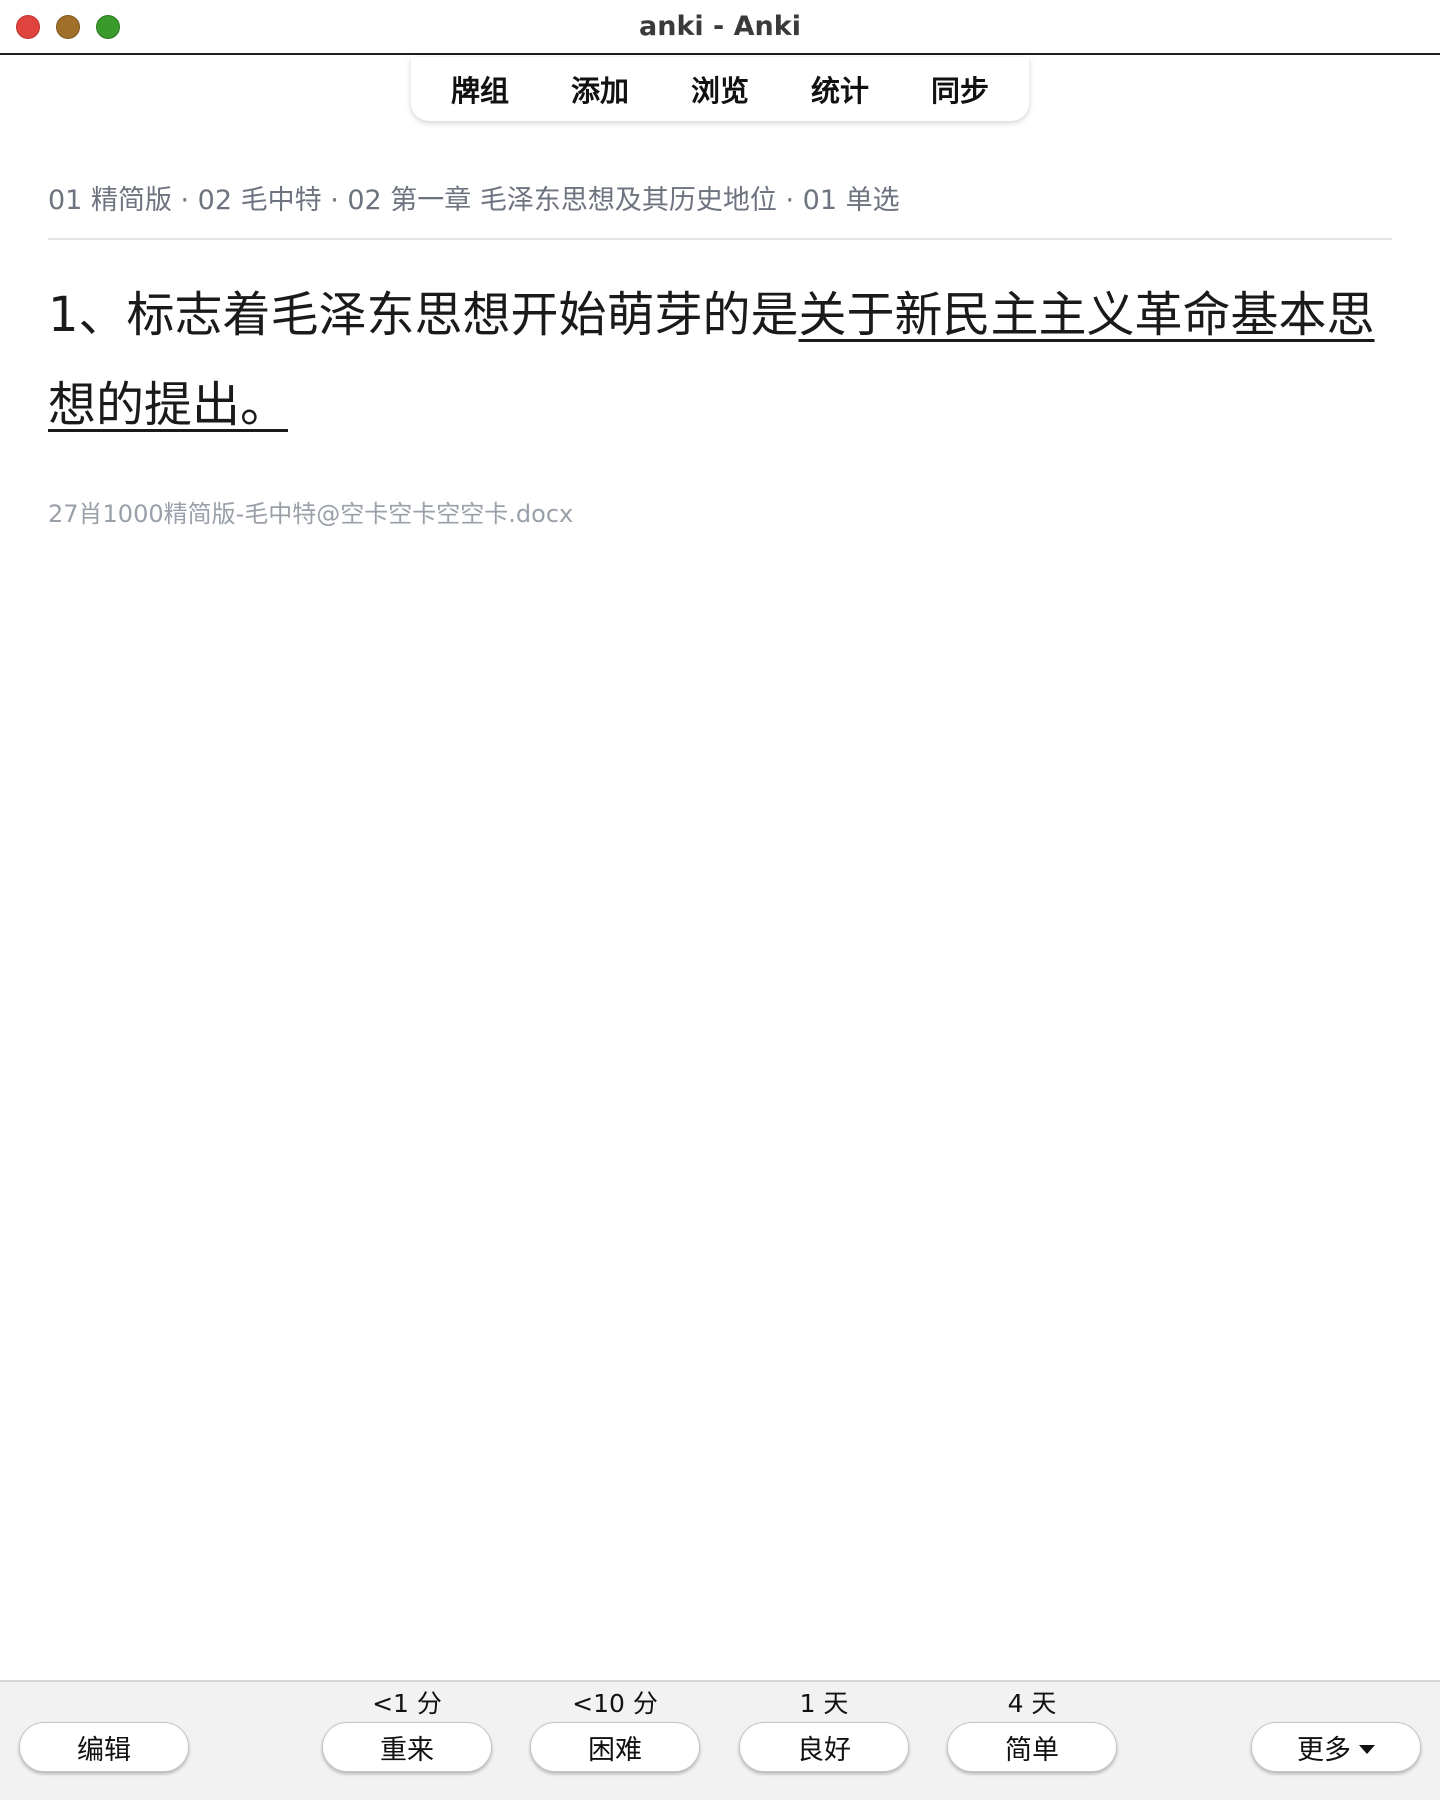 The image size is (1440, 1800). Describe the element at coordinates (840, 89) in the screenshot. I see `nav-stats: 统计` at that location.